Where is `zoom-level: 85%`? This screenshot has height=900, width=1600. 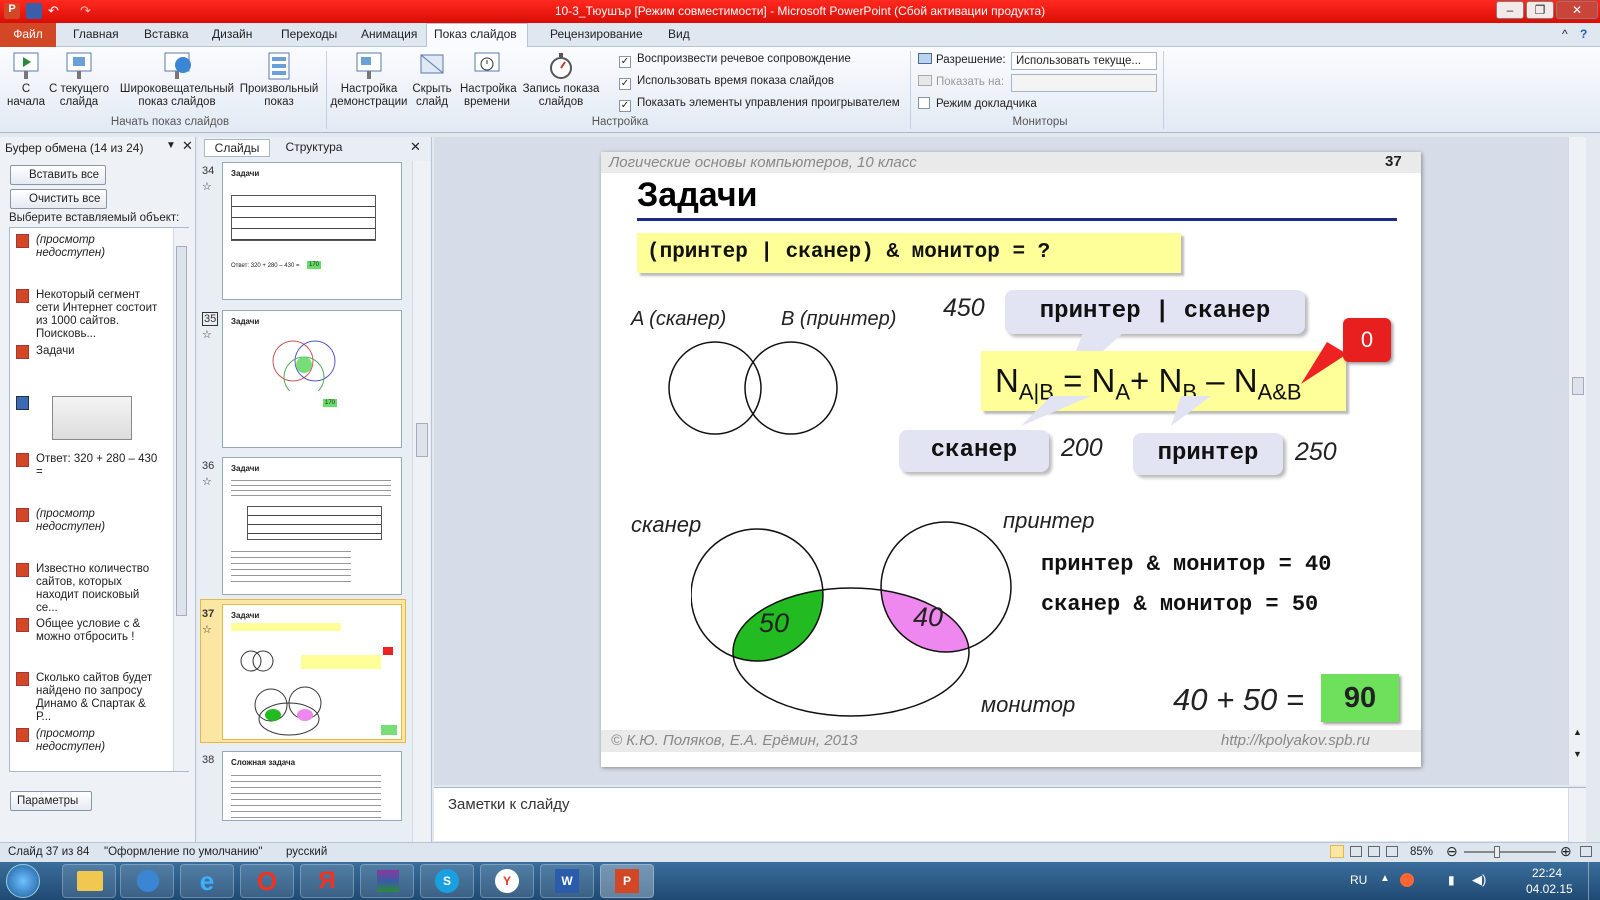 zoom-level: 85% is located at coordinates (1421, 852).